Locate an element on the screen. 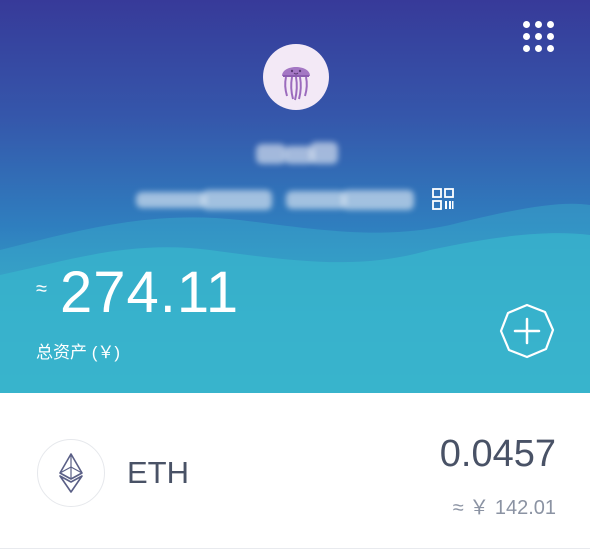 This screenshot has width=590, height=555. asset-symbol: ETH is located at coordinates (158, 472).